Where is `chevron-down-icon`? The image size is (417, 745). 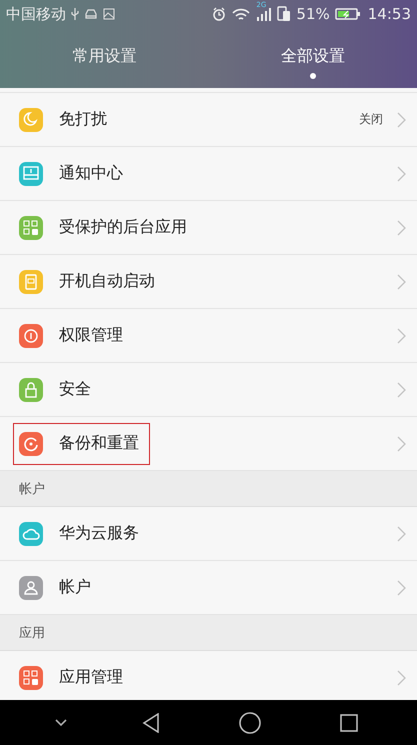 chevron-down-icon is located at coordinates (61, 722).